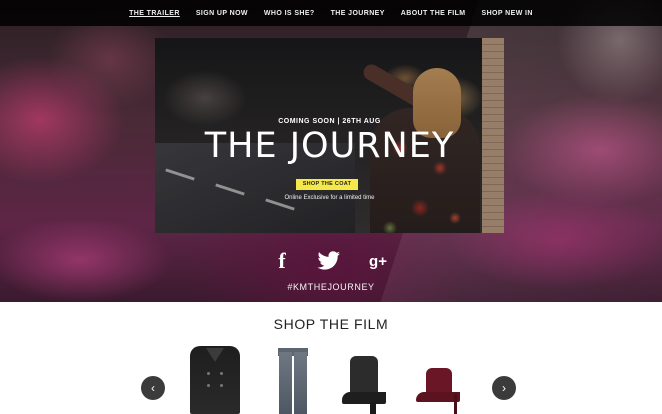  Describe the element at coordinates (455, 404) in the screenshot. I see `heel-stiletto` at that location.